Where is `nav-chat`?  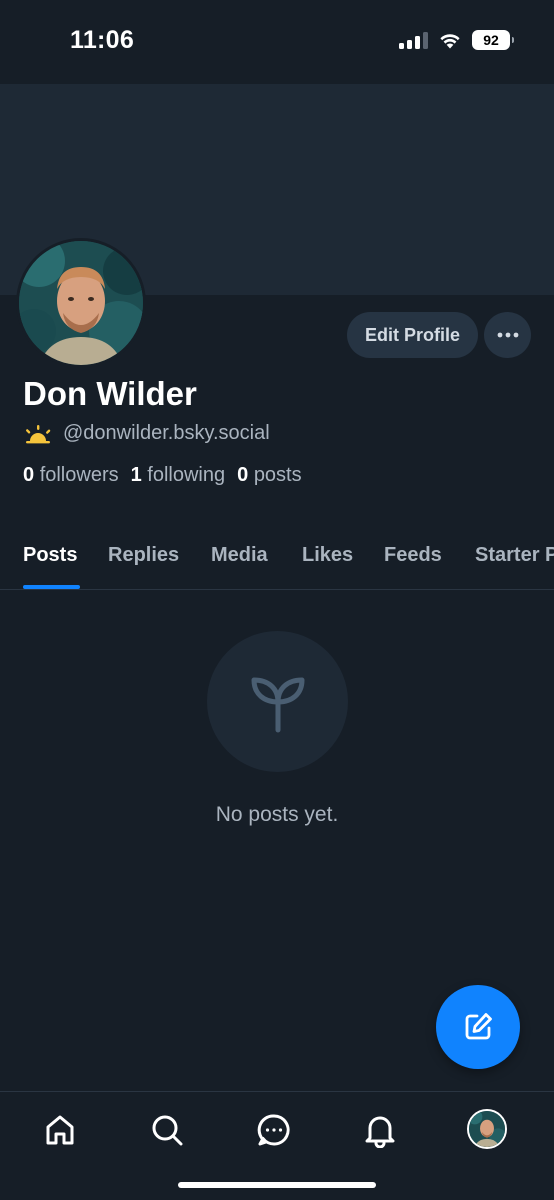 nav-chat is located at coordinates (274, 1130).